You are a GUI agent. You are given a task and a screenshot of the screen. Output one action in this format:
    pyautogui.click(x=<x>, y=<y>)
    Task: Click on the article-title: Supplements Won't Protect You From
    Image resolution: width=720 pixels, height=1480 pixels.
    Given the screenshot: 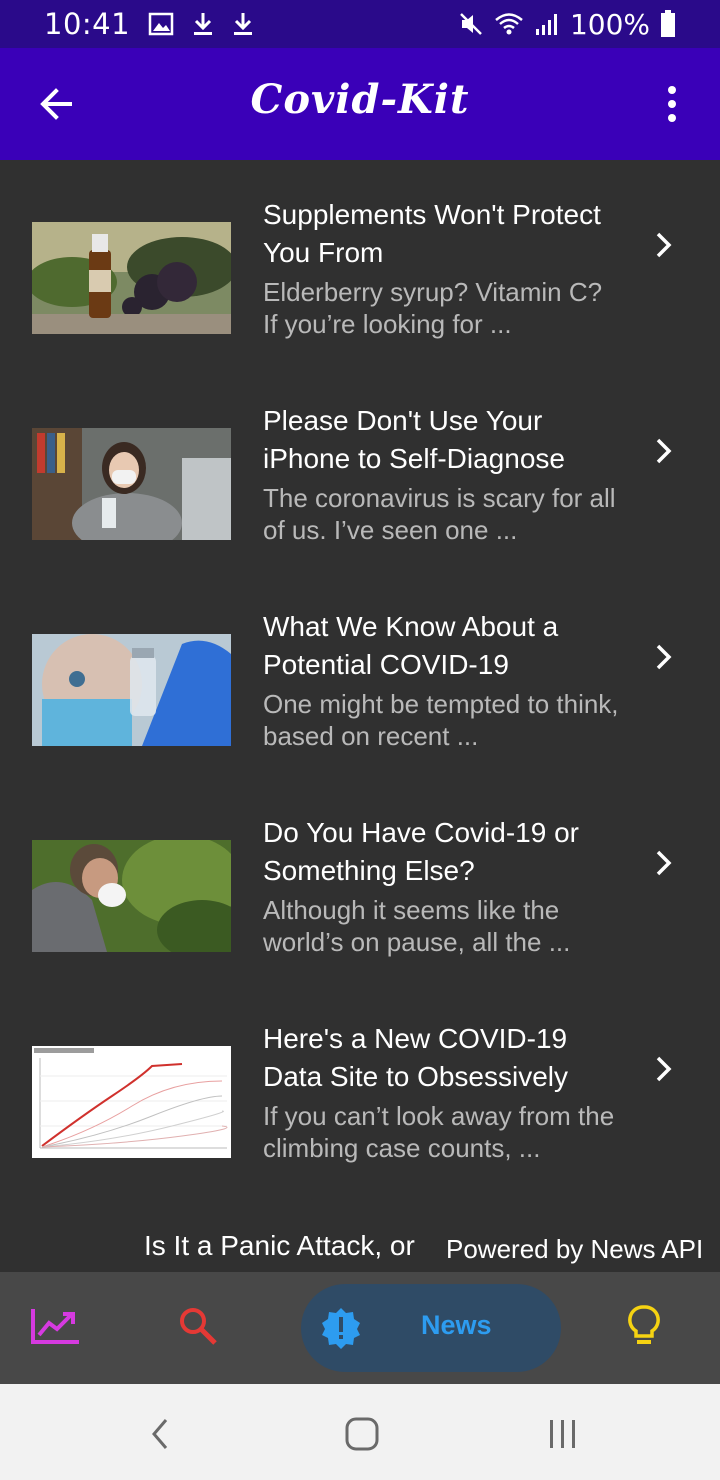 What is the action you would take?
    pyautogui.click(x=432, y=233)
    